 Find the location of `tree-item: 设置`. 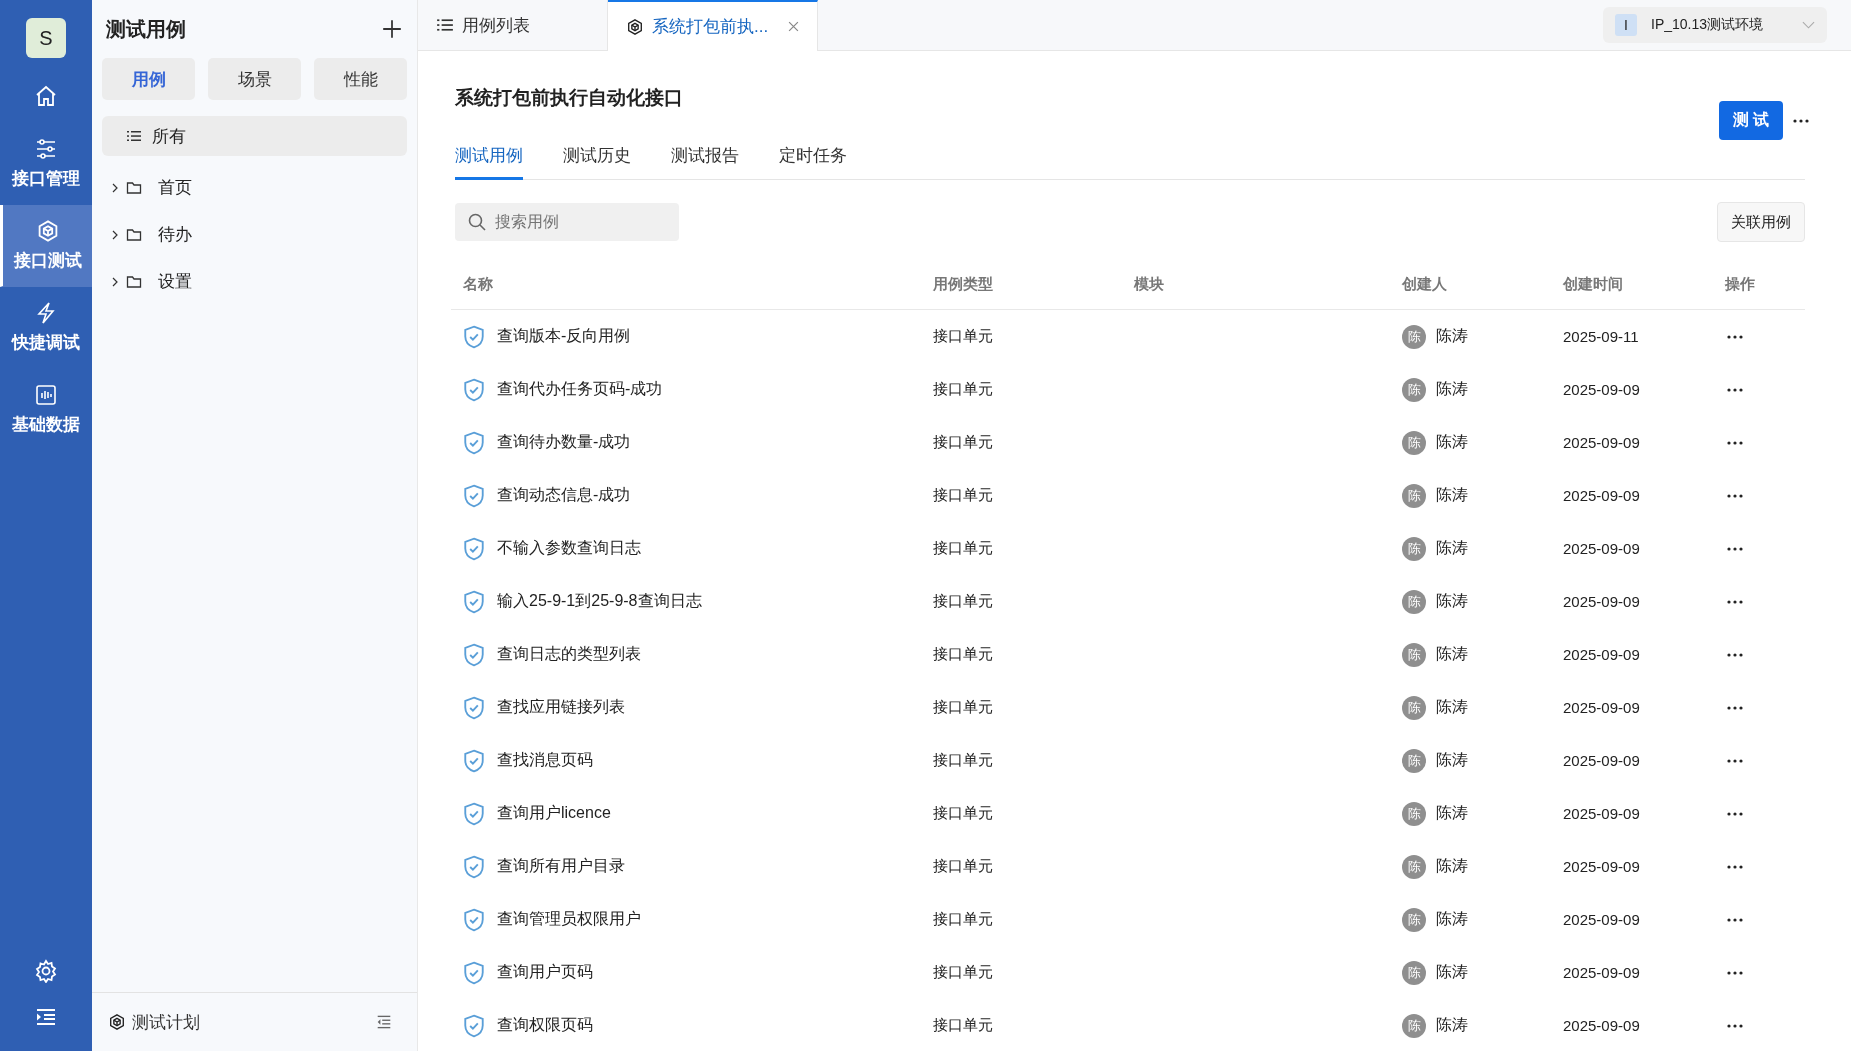

tree-item: 设置 is located at coordinates (254, 281).